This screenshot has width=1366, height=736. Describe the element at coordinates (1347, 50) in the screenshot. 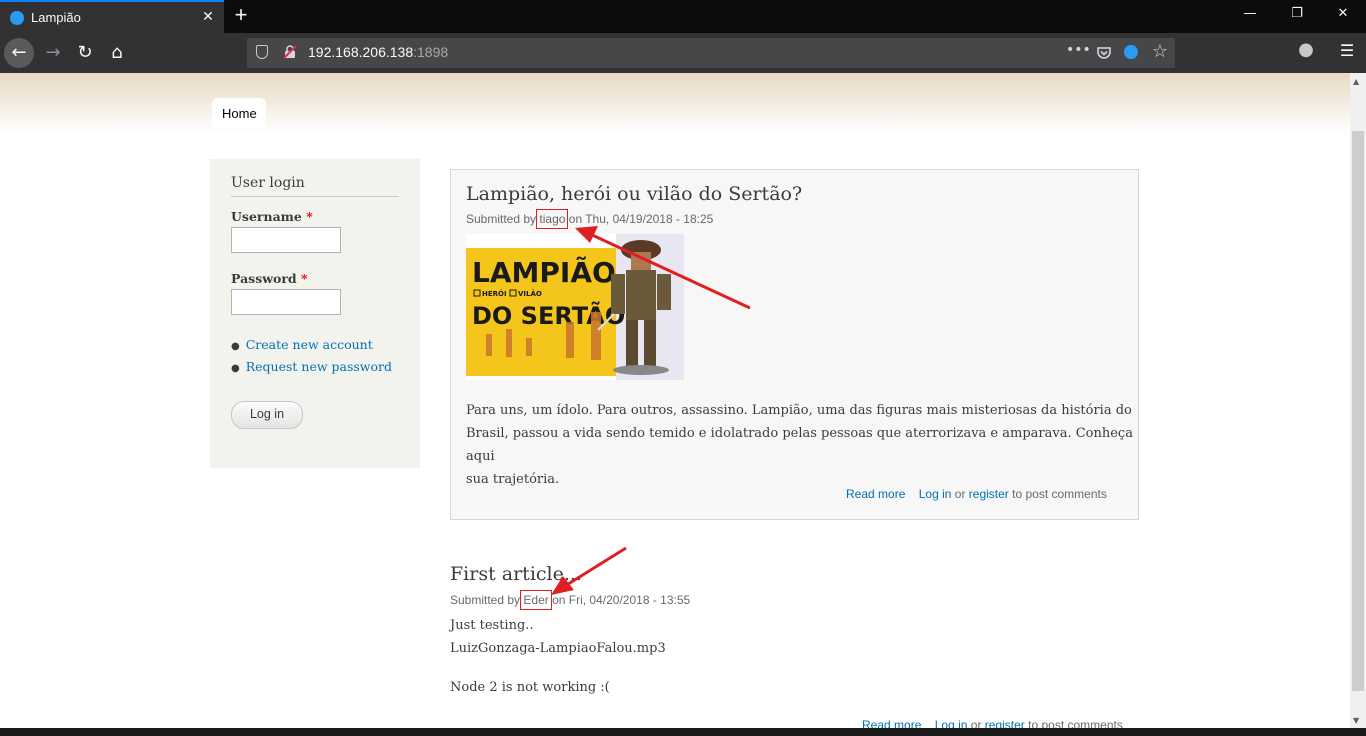

I see `menu-icon: ☰` at that location.